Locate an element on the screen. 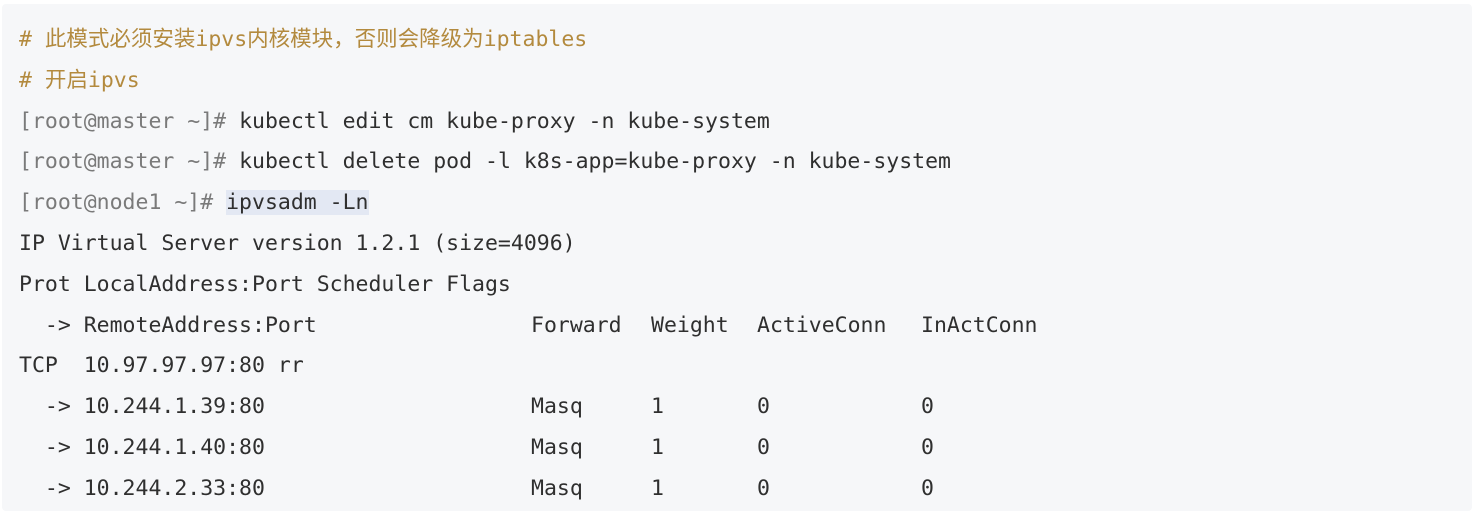 The image size is (1482, 521). column-activeconn: ActiveConn is located at coordinates (822, 325).